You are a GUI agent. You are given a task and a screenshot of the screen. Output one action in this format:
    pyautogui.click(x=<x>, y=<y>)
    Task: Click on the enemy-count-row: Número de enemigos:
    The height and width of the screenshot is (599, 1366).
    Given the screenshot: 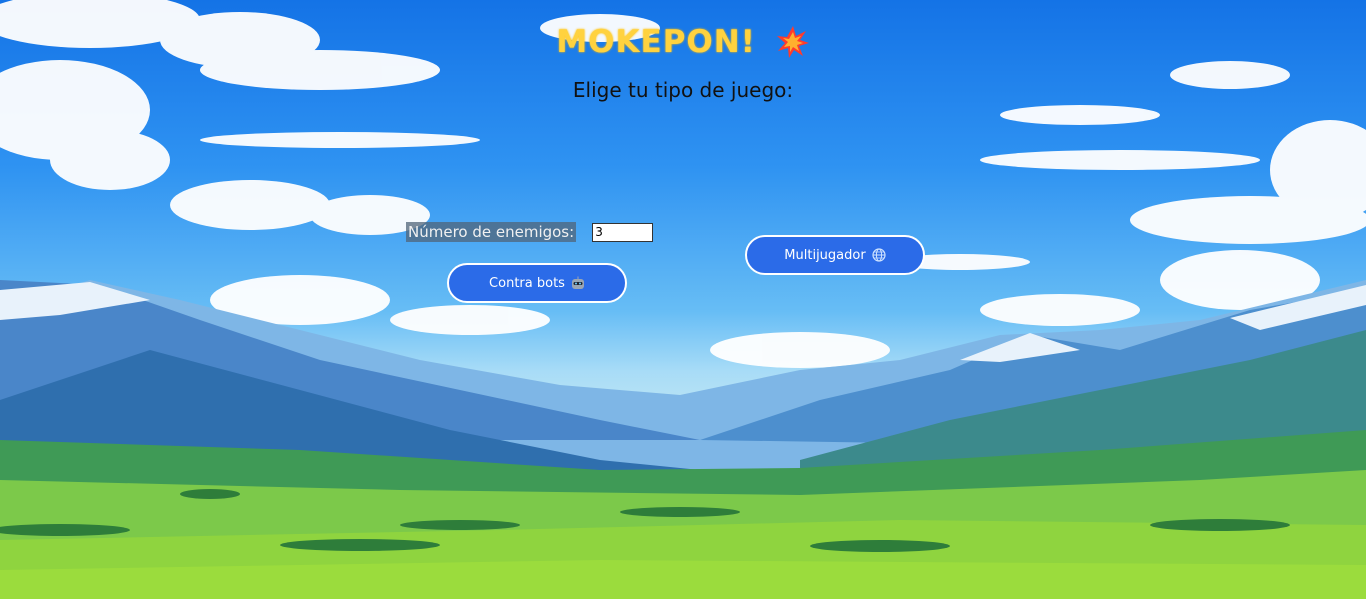 What is the action you would take?
    pyautogui.click(x=530, y=232)
    